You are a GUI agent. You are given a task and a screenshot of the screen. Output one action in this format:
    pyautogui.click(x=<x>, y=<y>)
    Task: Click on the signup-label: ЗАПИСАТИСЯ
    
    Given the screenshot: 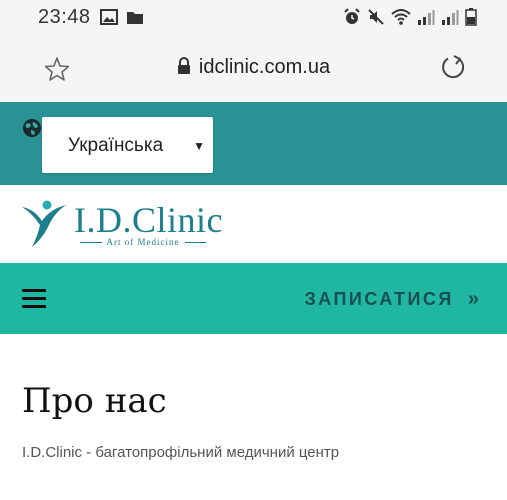 What is the action you would take?
    pyautogui.click(x=379, y=299)
    